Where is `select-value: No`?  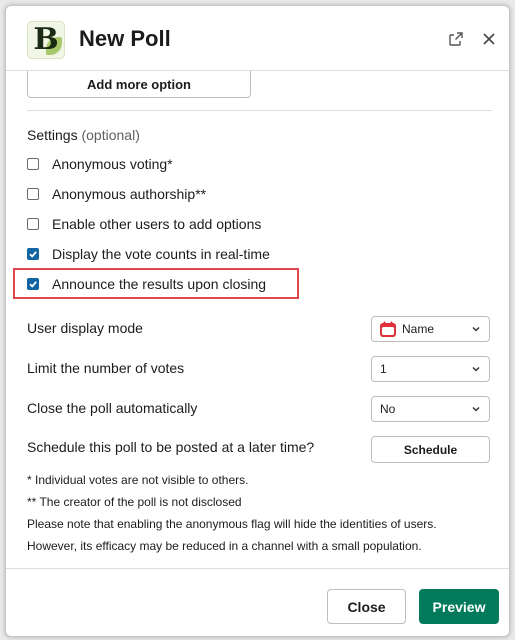
select-value: No is located at coordinates (388, 409).